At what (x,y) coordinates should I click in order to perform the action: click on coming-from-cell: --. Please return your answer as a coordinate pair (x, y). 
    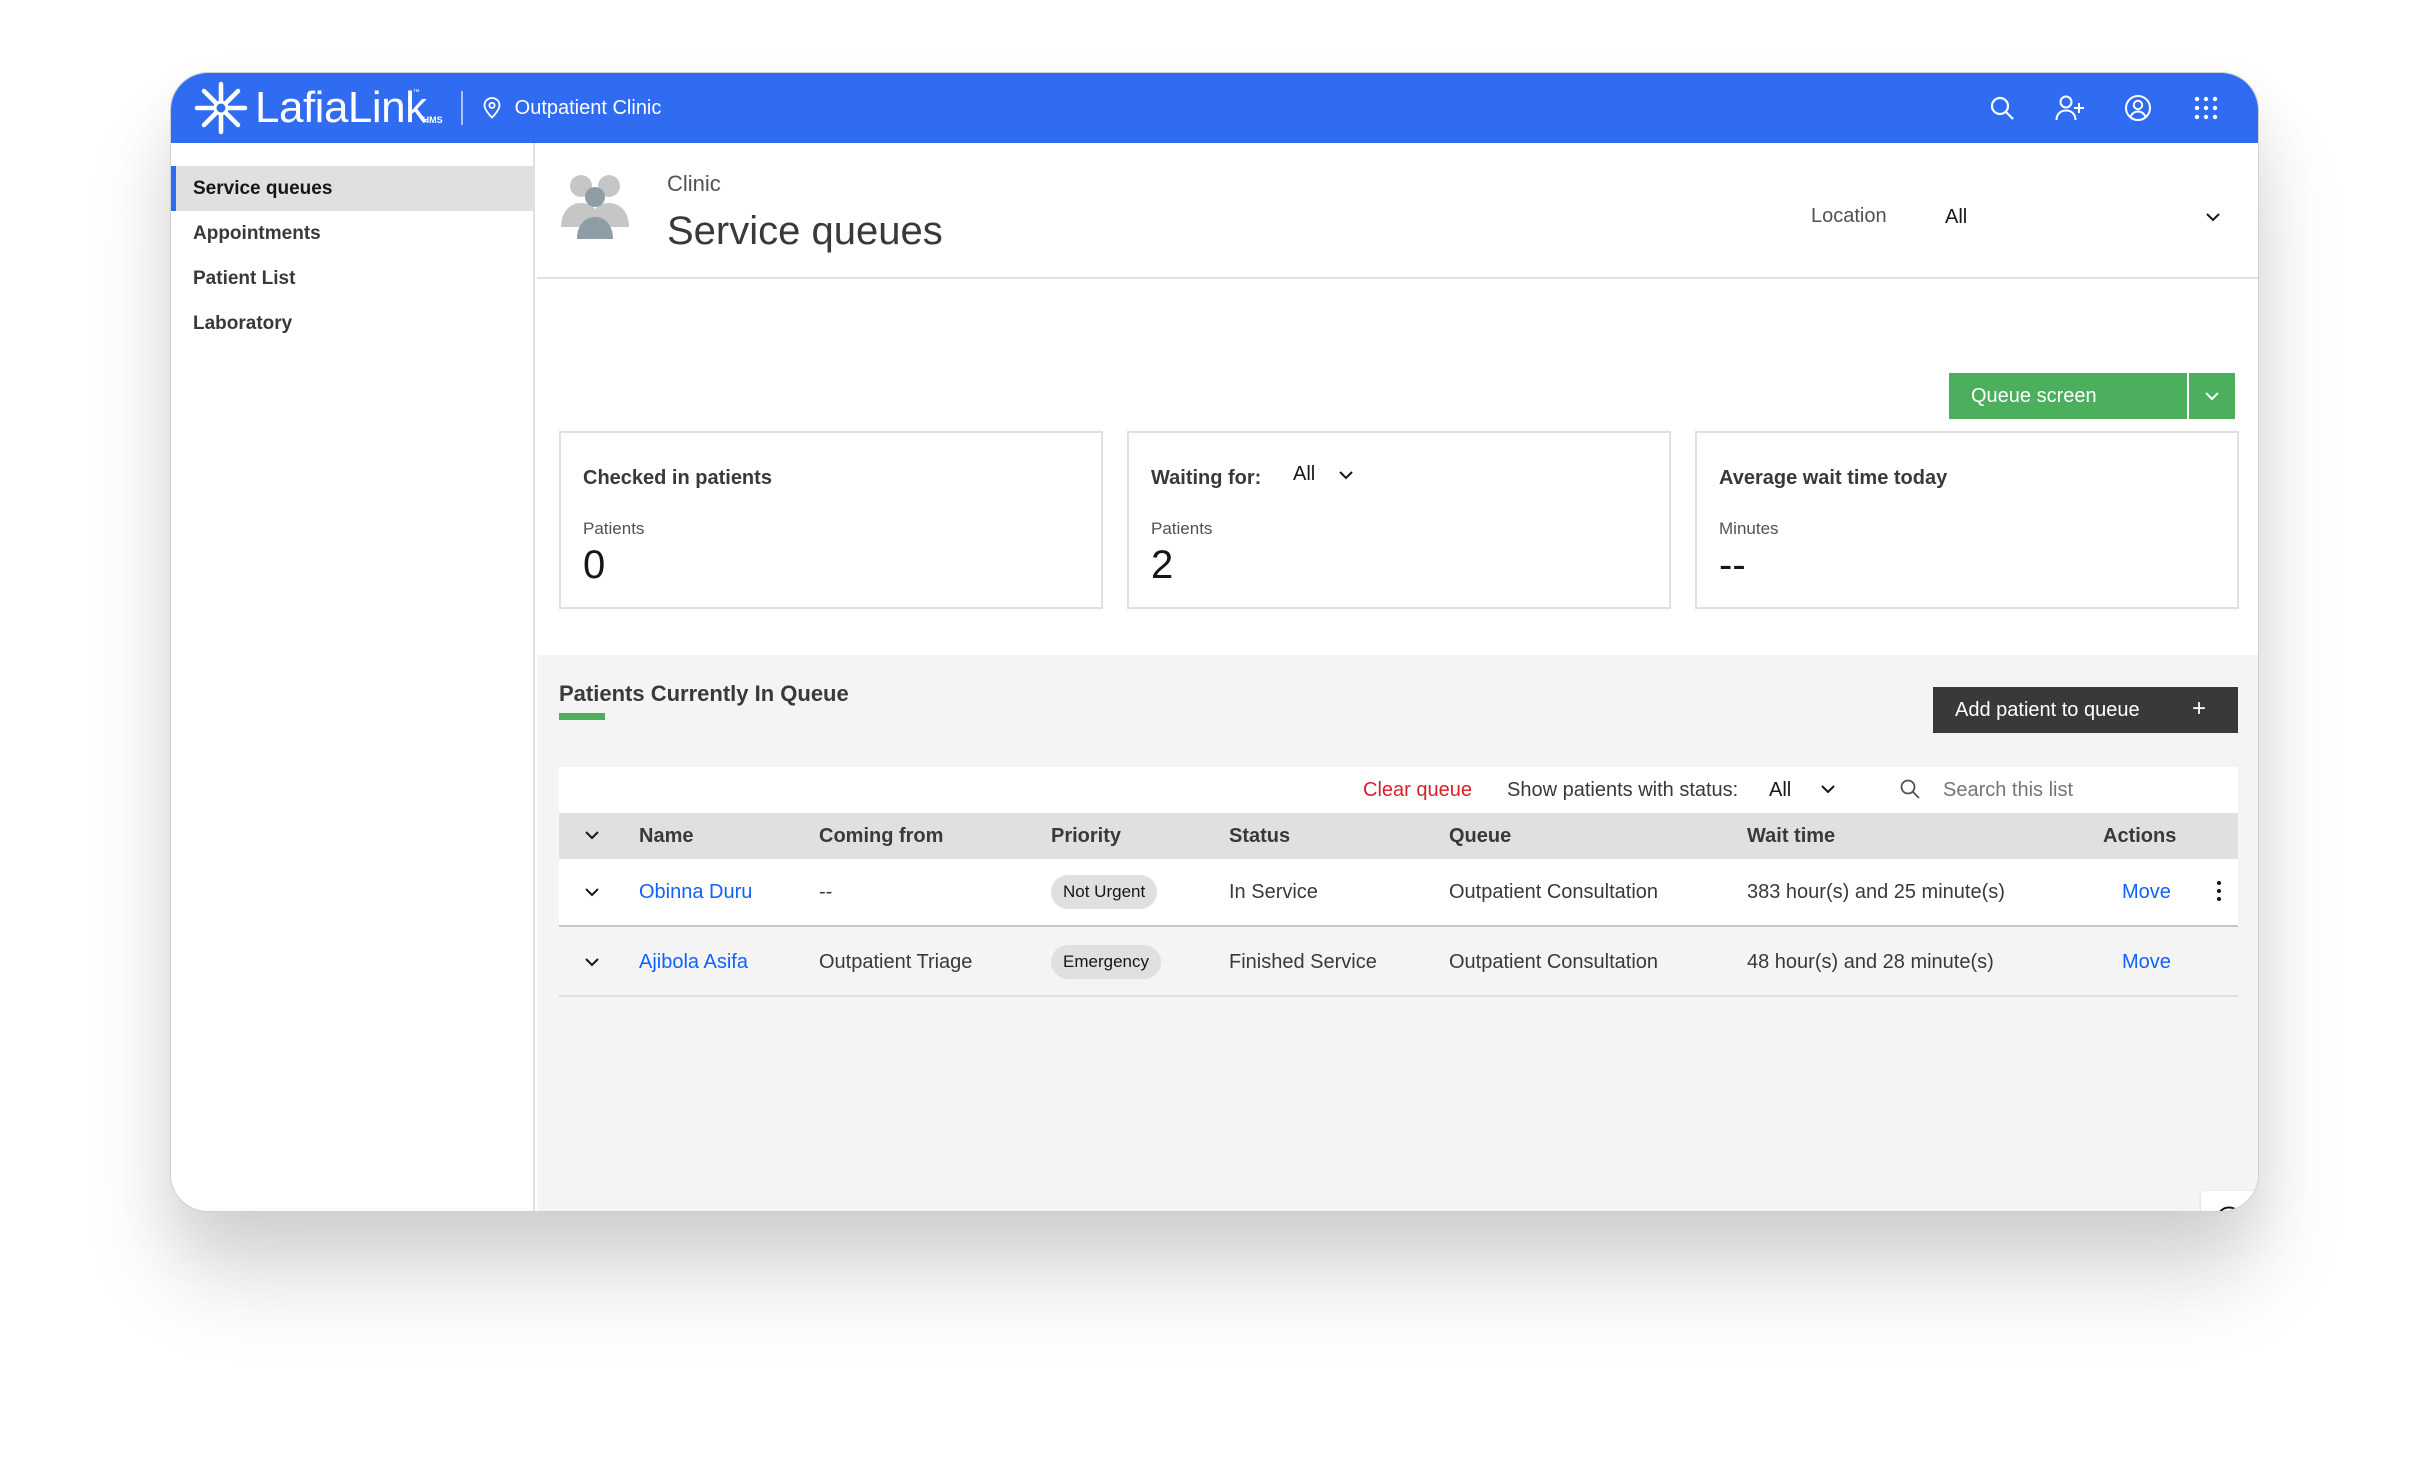
    Looking at the image, I should click on (826, 892).